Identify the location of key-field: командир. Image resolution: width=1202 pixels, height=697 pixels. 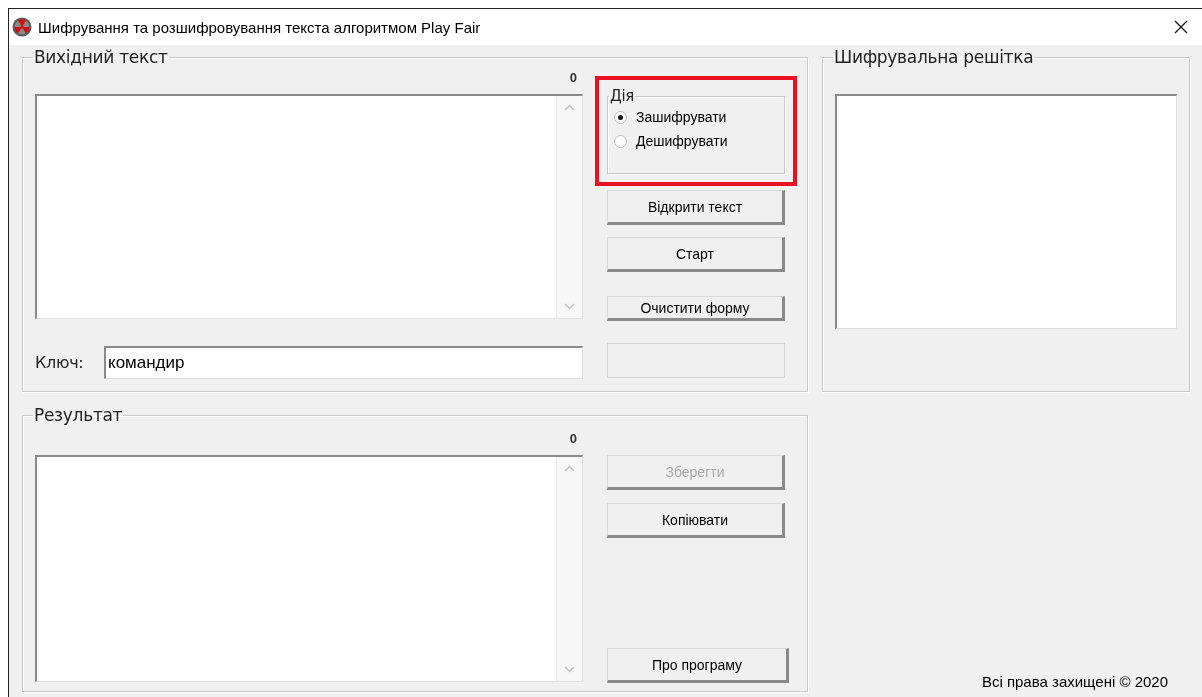
(343, 362).